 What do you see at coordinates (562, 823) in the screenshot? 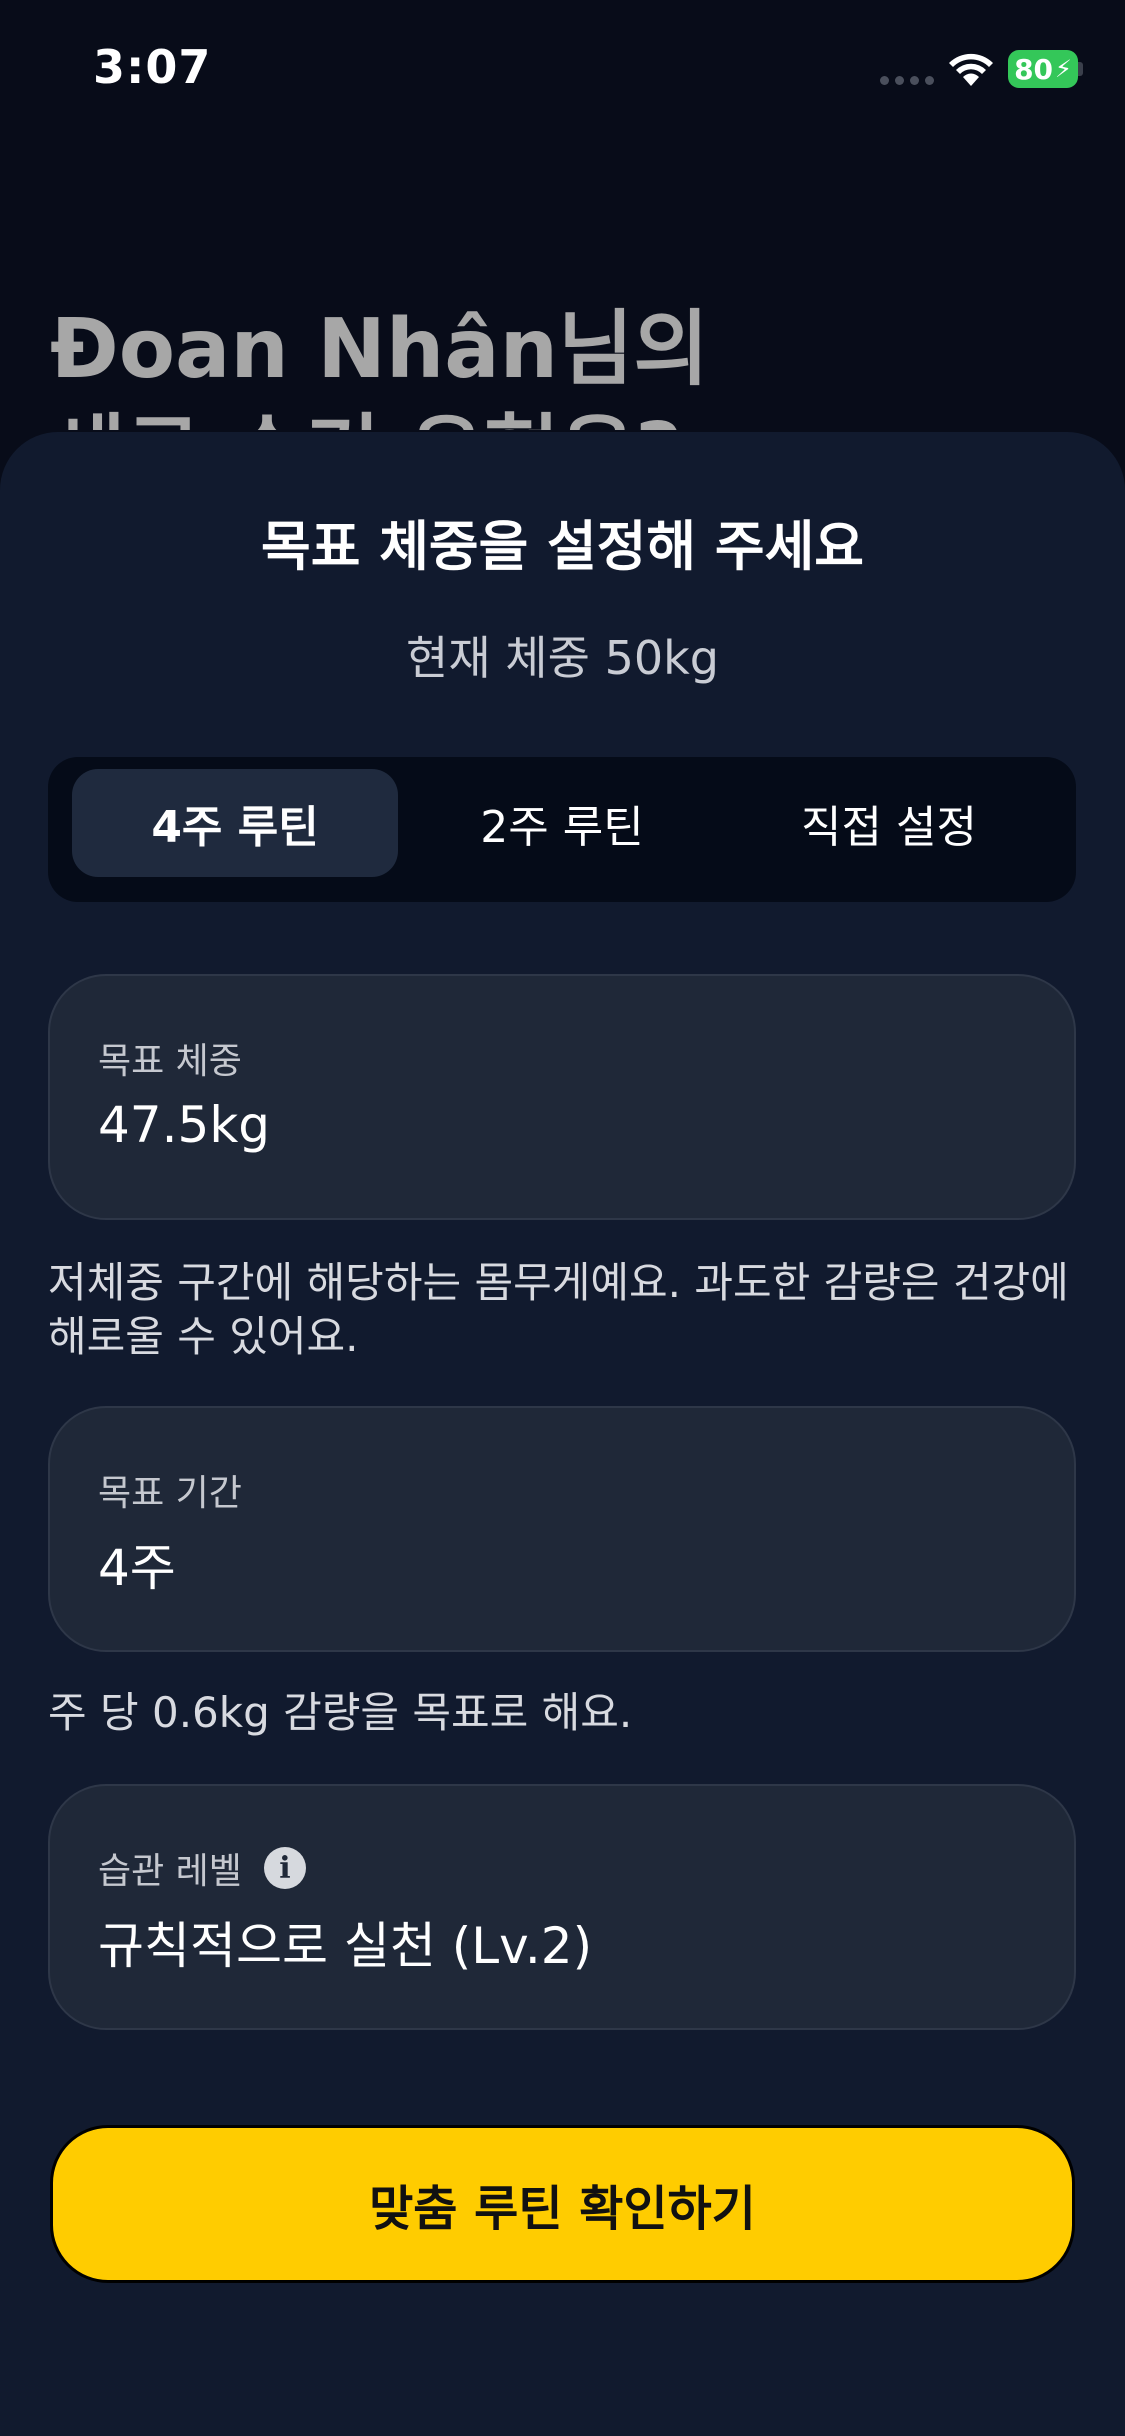
I see `tab-2-week-routine: 2주 루틴` at bounding box center [562, 823].